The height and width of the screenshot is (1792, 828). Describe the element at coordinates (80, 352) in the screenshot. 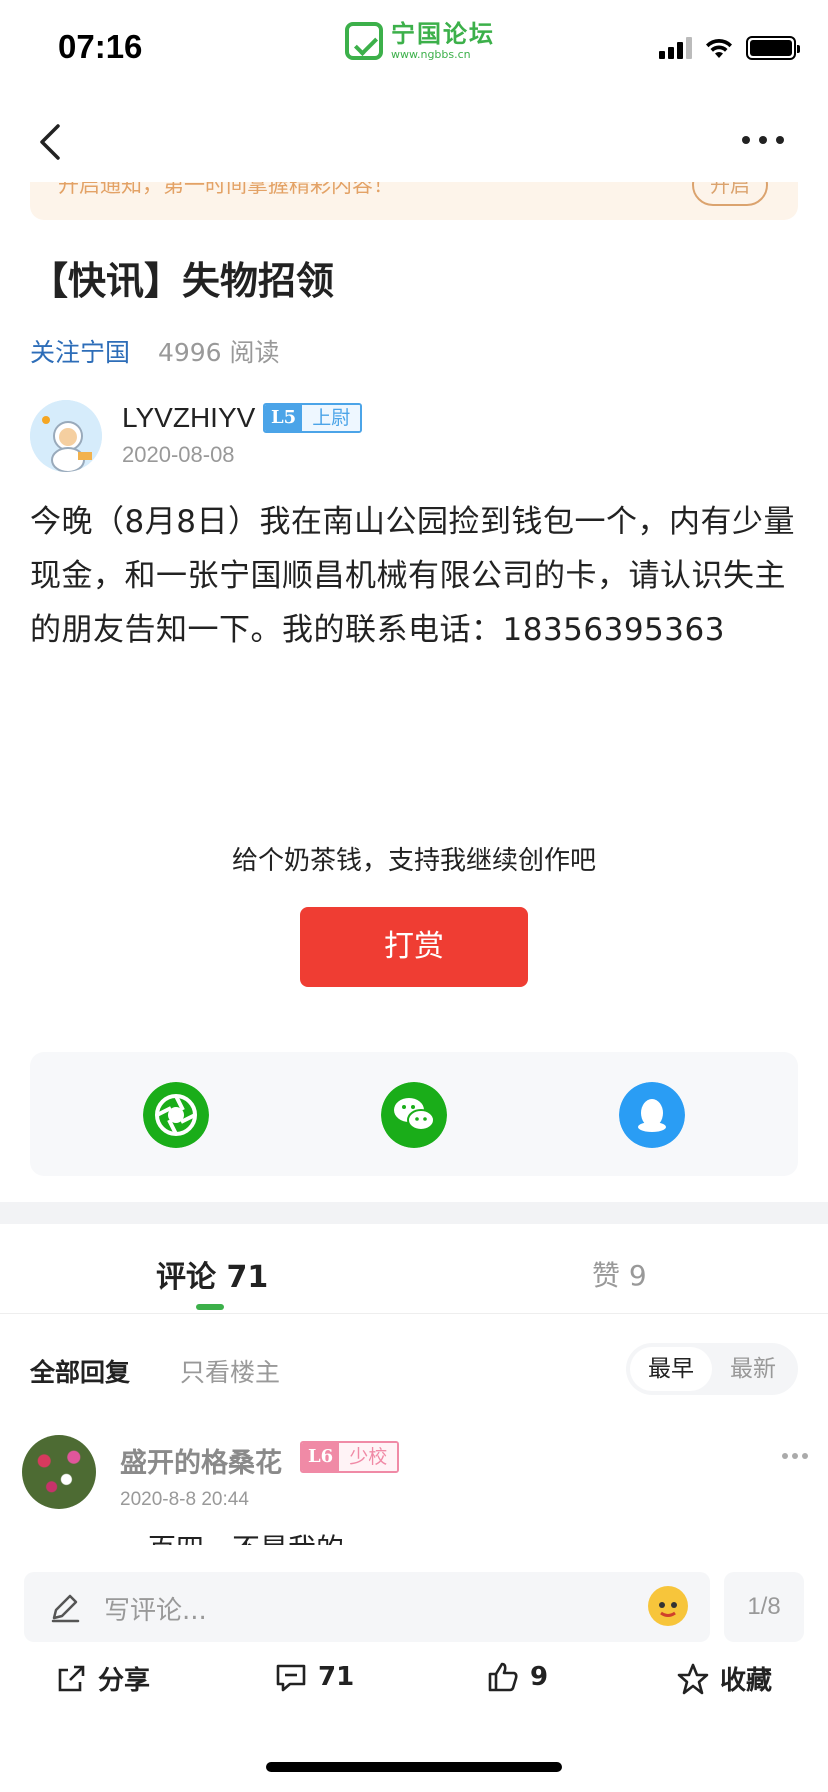

I see `follow-link: 关注宁国` at that location.